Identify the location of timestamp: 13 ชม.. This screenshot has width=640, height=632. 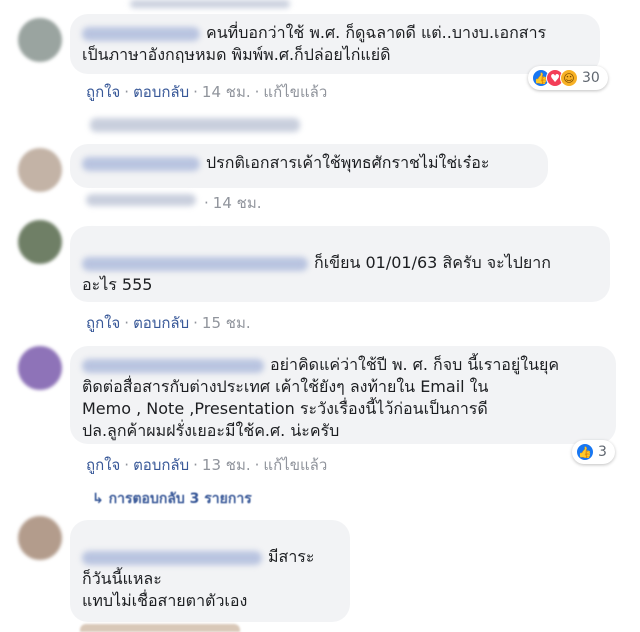
(226, 465).